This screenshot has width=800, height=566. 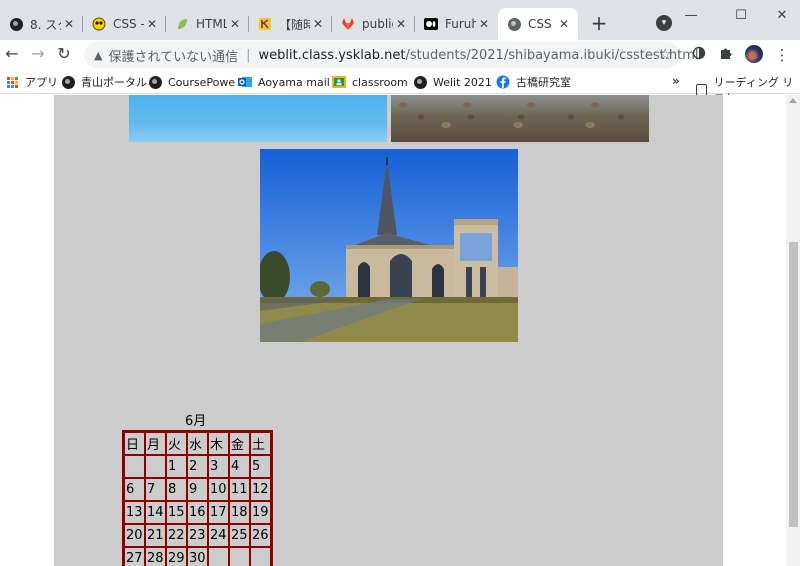 I want to click on tab-title: HTML, so click(x=211, y=24).